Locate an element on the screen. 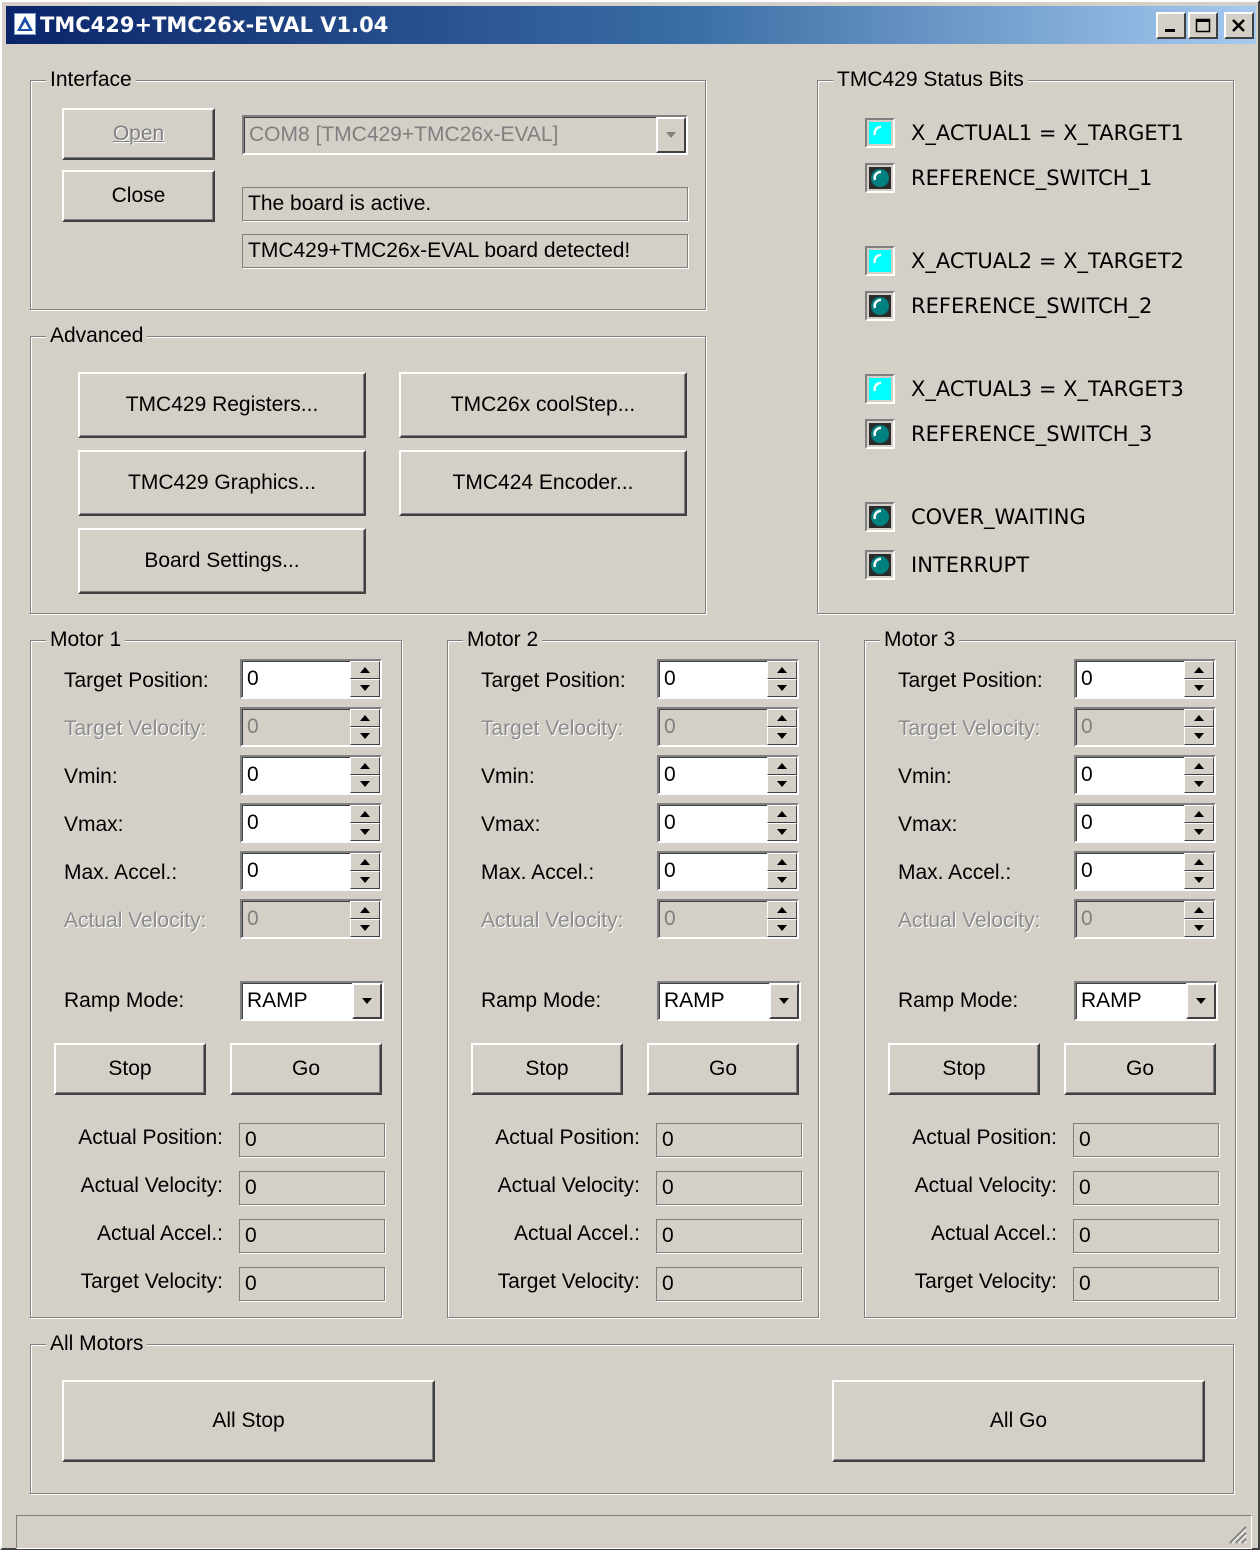 This screenshot has width=1260, height=1550. motor-2-stop-button: Stop is located at coordinates (547, 1069).